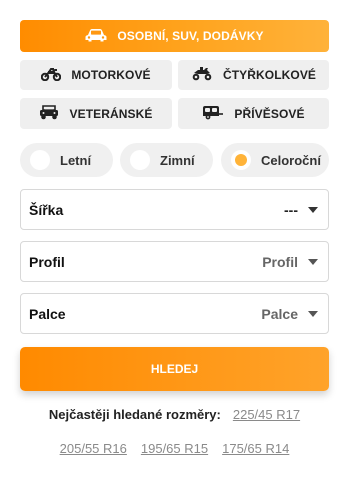  What do you see at coordinates (76, 160) in the screenshot?
I see `season-label: Letní` at bounding box center [76, 160].